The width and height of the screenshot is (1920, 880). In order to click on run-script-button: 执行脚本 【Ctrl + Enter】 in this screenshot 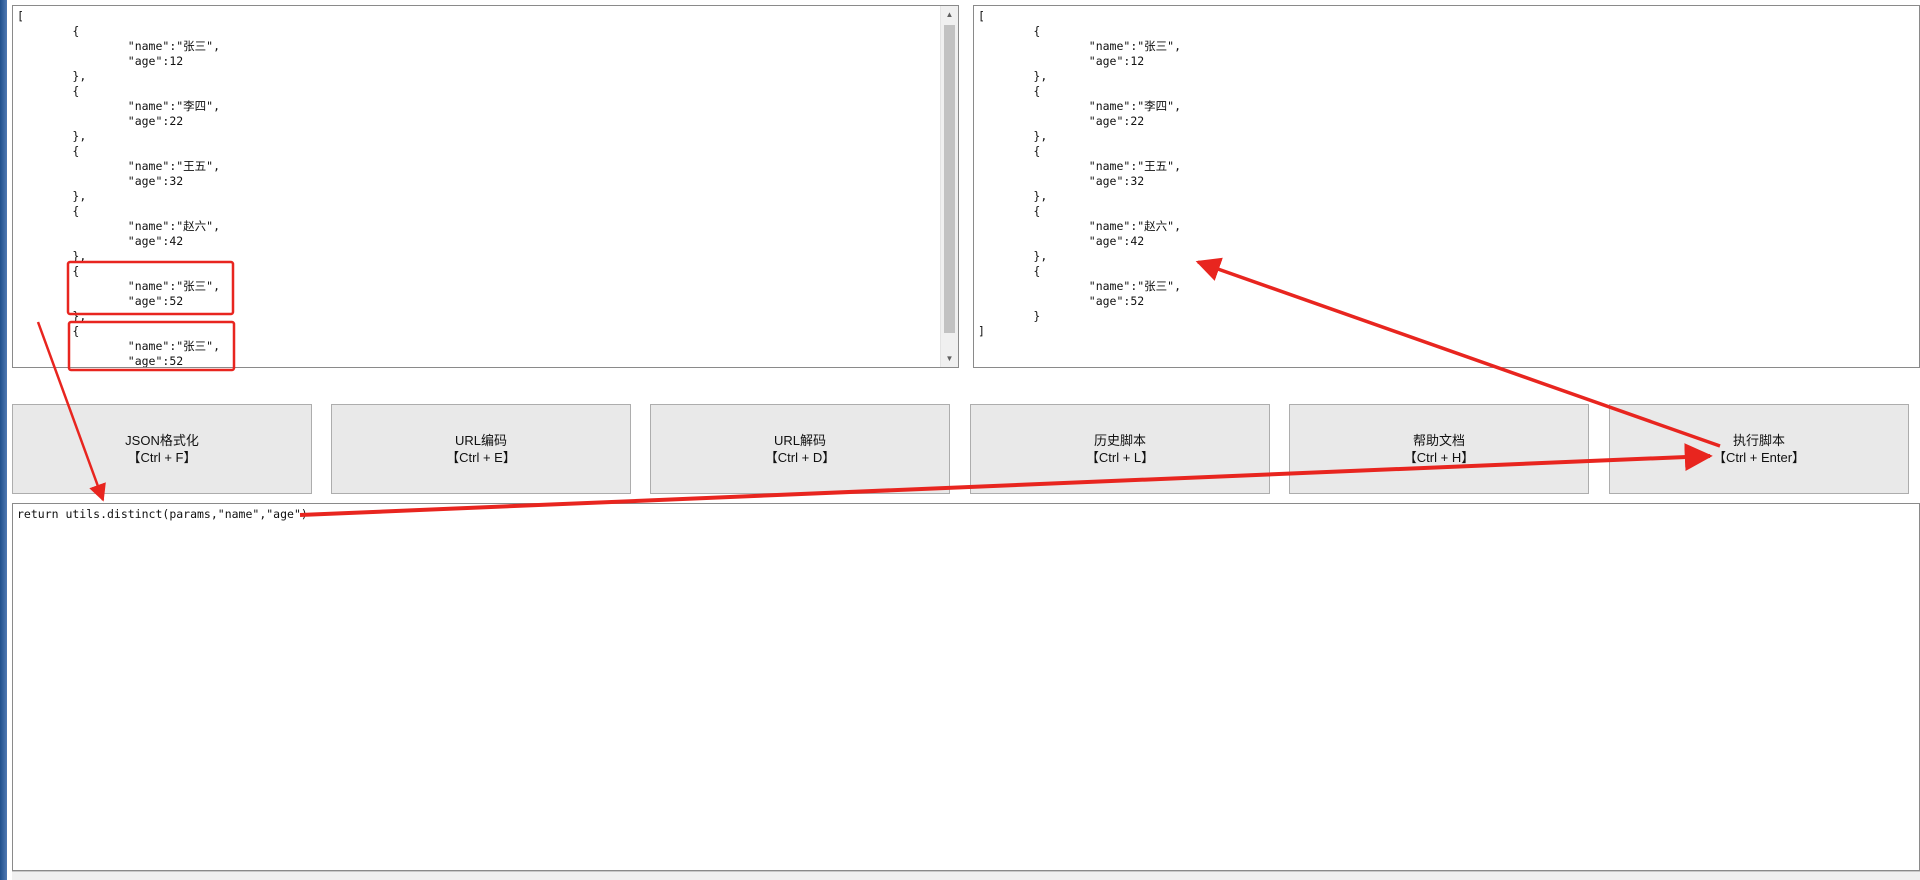, I will do `click(1759, 449)`.